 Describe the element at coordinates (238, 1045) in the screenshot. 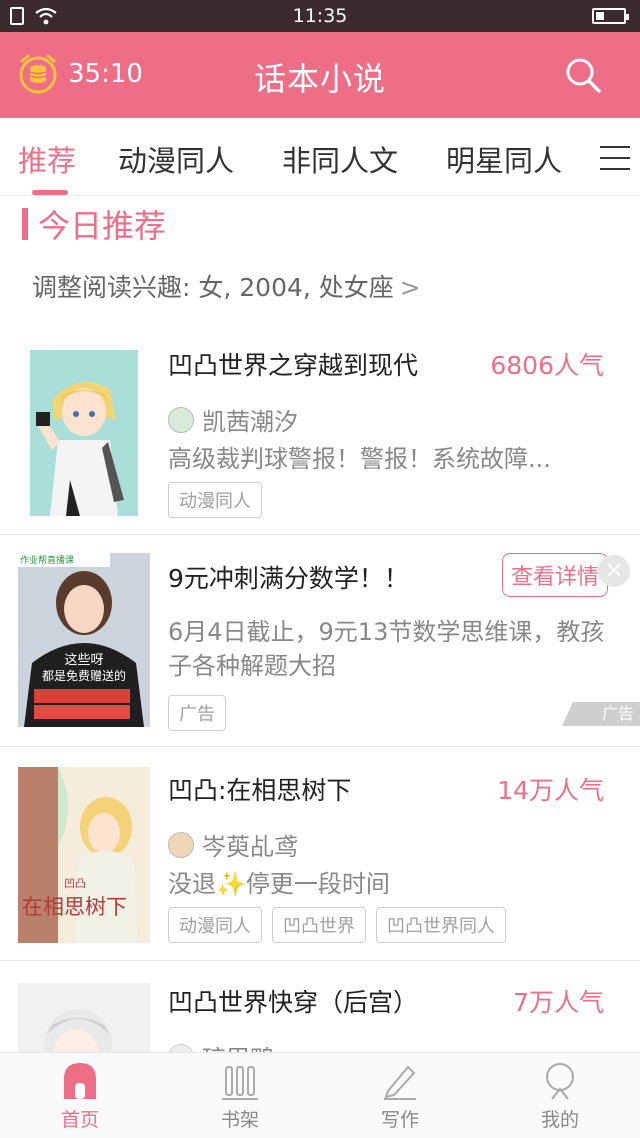

I see `author-name: 琼甩鸭` at that location.